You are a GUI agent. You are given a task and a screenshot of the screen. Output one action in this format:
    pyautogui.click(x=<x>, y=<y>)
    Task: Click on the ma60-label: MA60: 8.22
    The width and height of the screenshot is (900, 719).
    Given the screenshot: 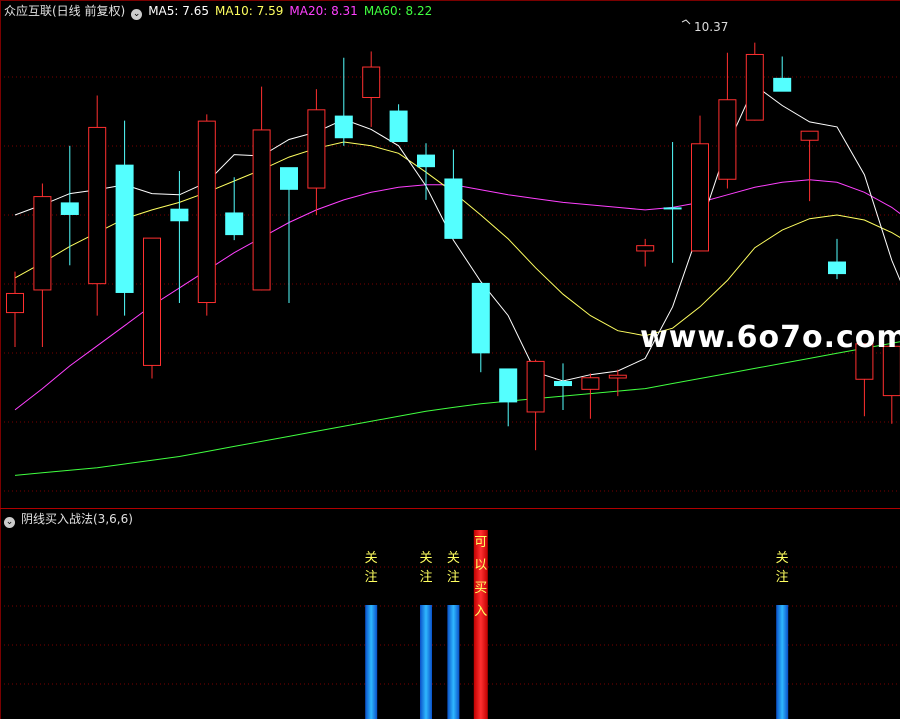 What is the action you would take?
    pyautogui.click(x=398, y=11)
    